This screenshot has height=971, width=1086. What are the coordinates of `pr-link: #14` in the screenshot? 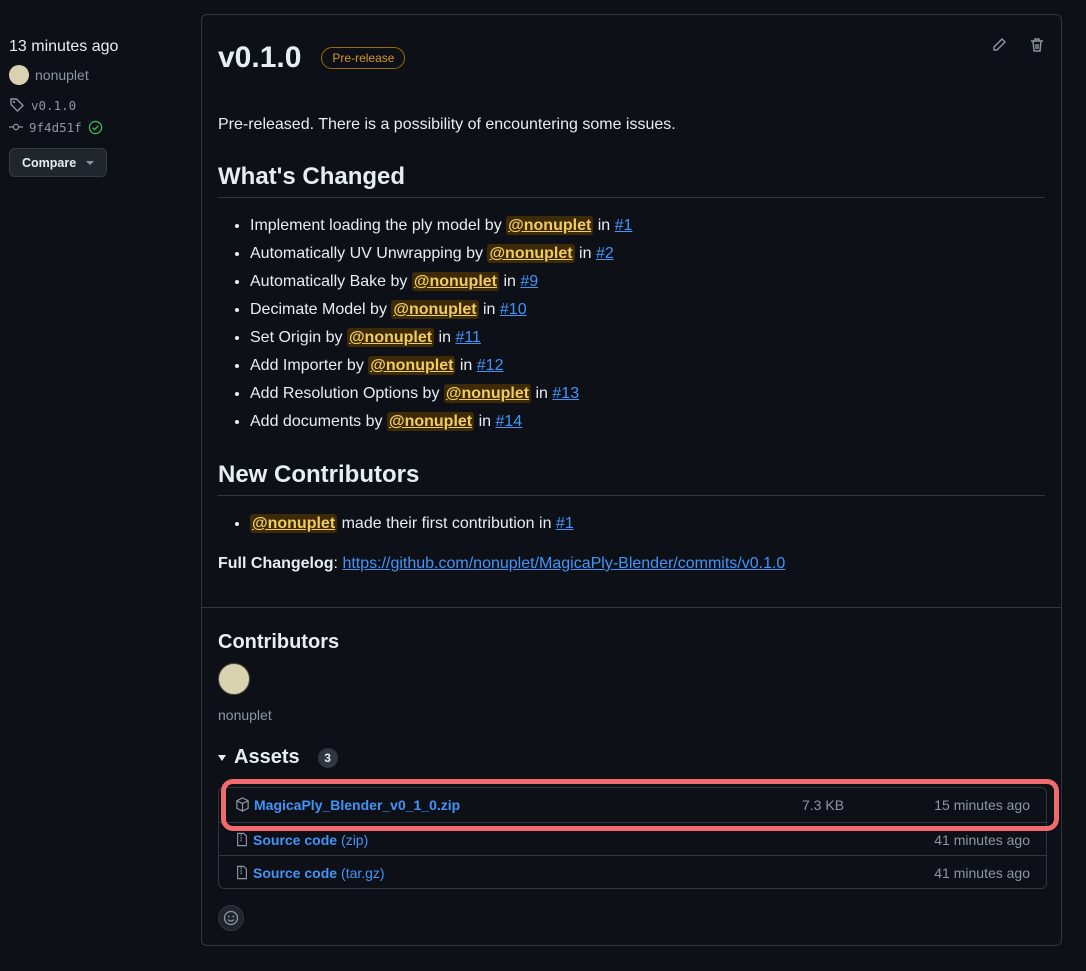 It's located at (508, 421).